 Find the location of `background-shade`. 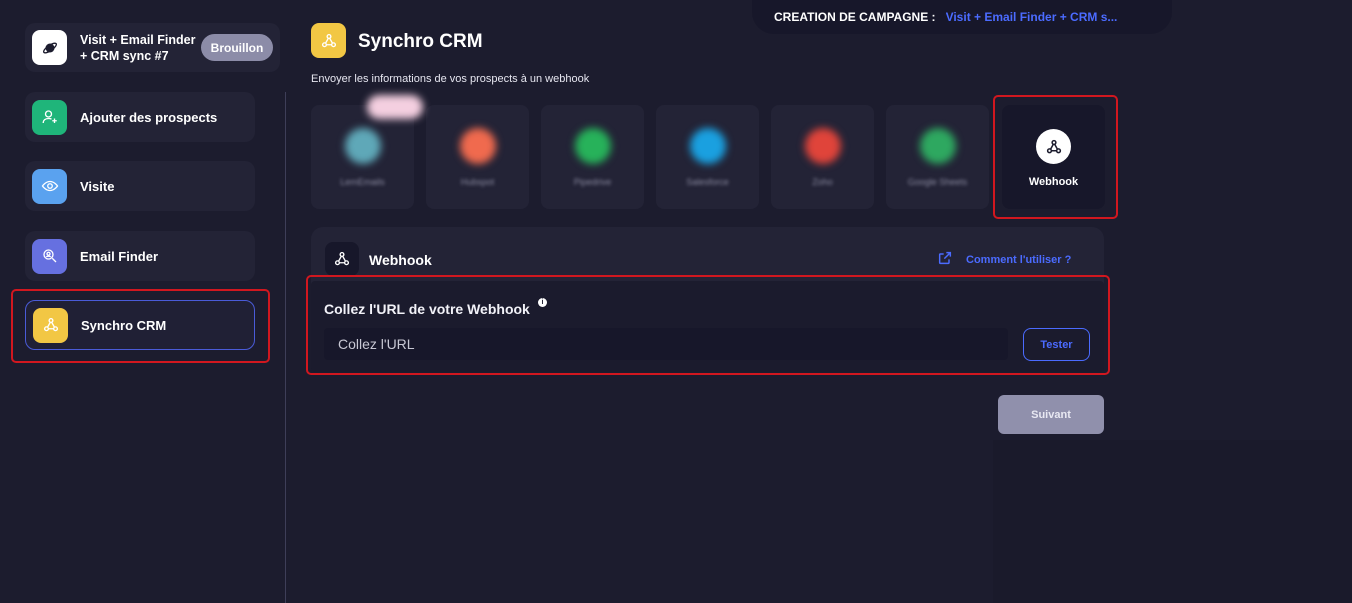

background-shade is located at coordinates (1172, 521).